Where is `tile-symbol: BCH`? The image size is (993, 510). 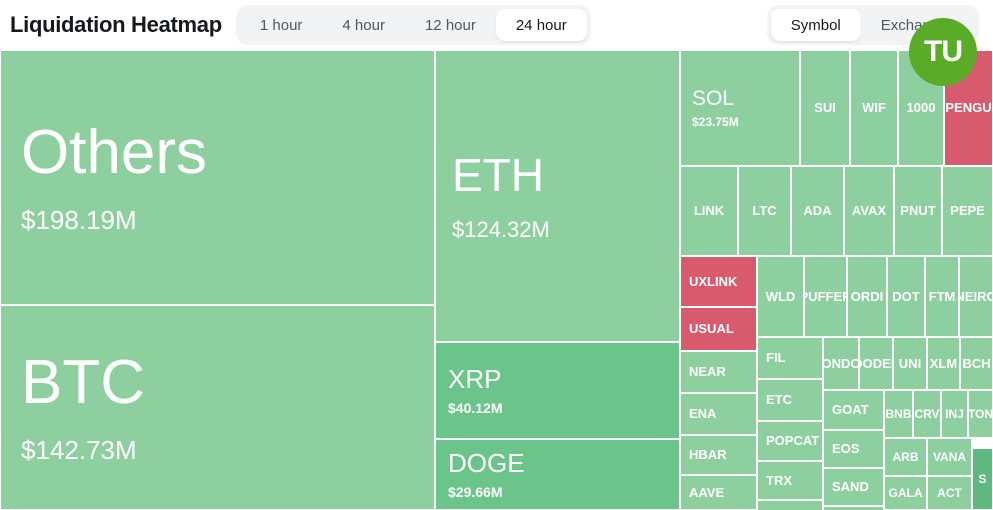 tile-symbol: BCH is located at coordinates (976, 363).